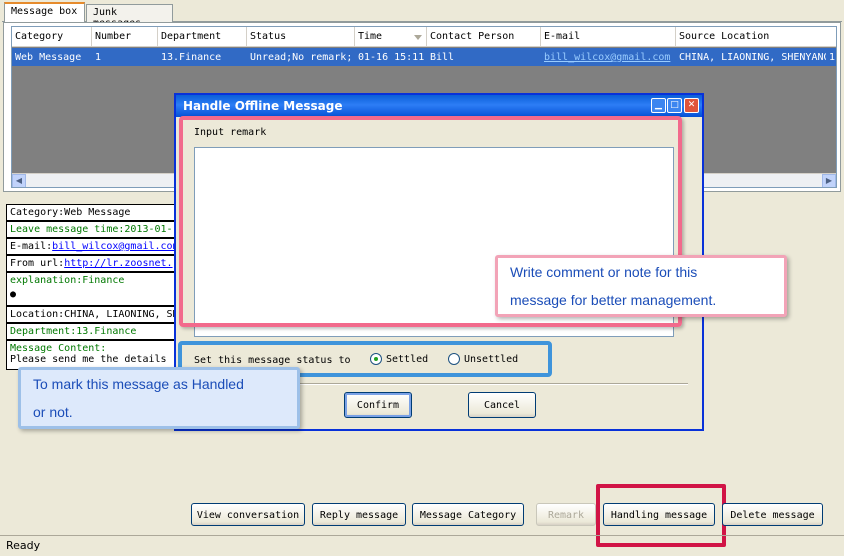  Describe the element at coordinates (37, 263) in the screenshot. I see `detail-from-url-label: From url:` at that location.